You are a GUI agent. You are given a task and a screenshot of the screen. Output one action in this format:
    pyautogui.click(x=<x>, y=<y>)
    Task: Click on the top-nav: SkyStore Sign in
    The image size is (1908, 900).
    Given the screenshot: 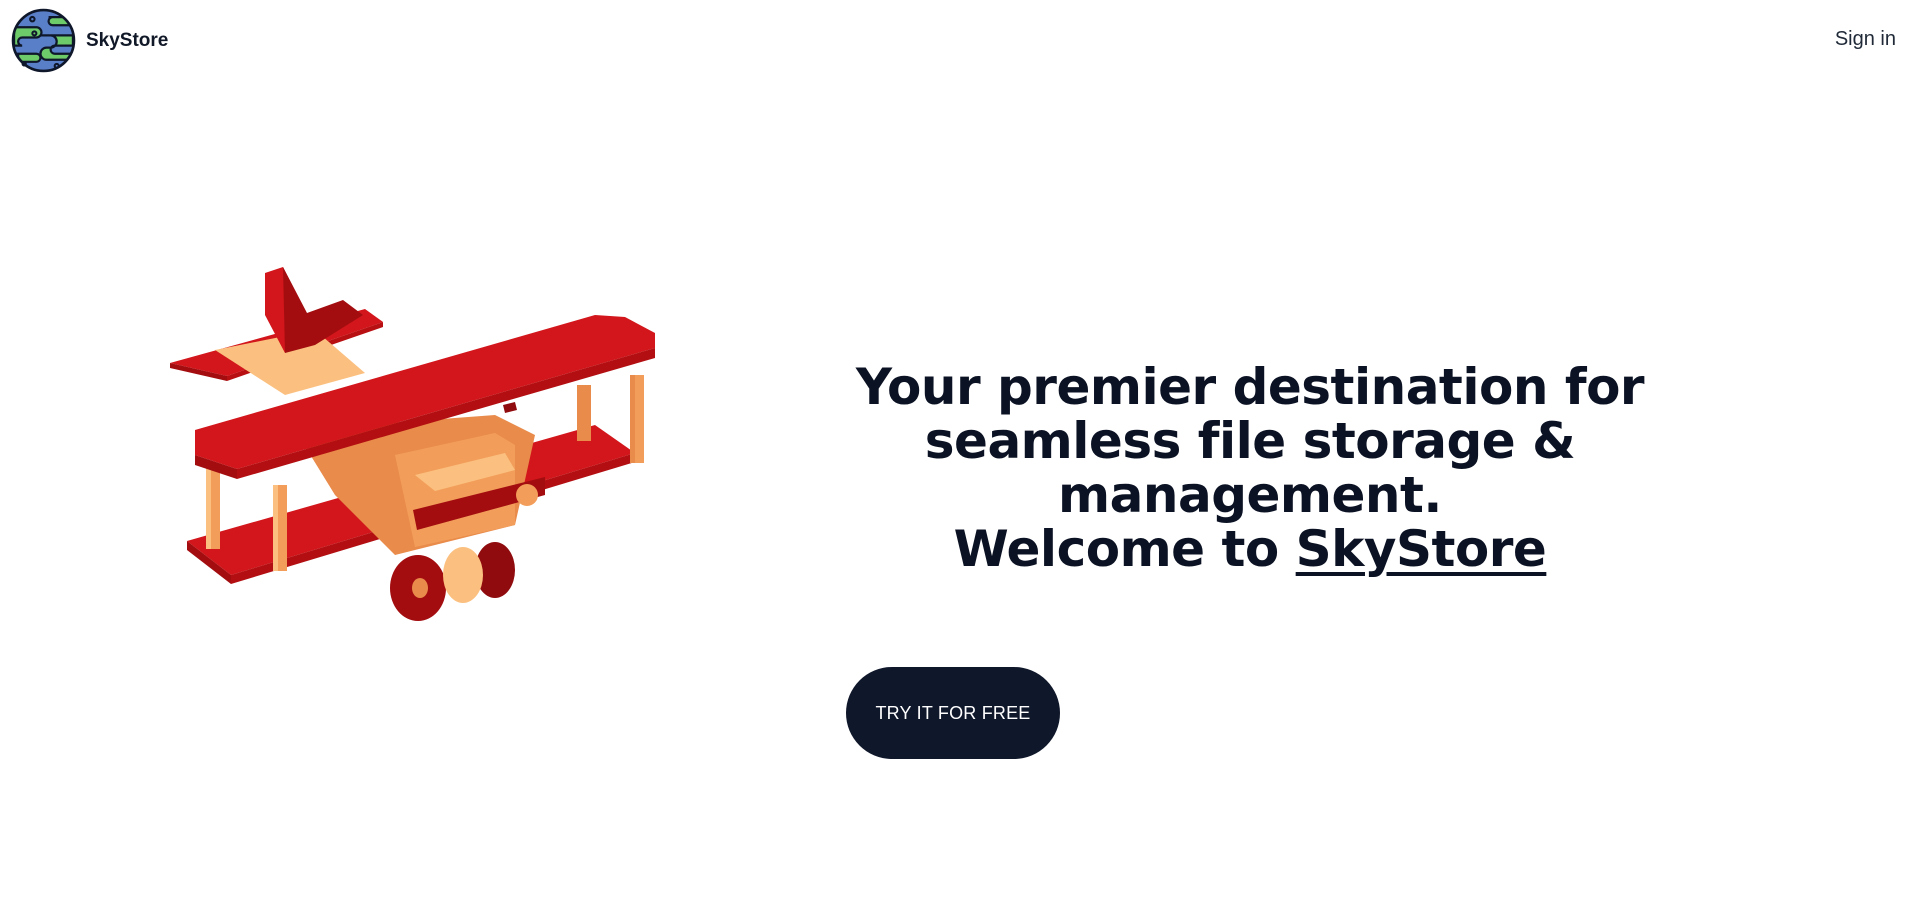 What is the action you would take?
    pyautogui.click(x=954, y=41)
    